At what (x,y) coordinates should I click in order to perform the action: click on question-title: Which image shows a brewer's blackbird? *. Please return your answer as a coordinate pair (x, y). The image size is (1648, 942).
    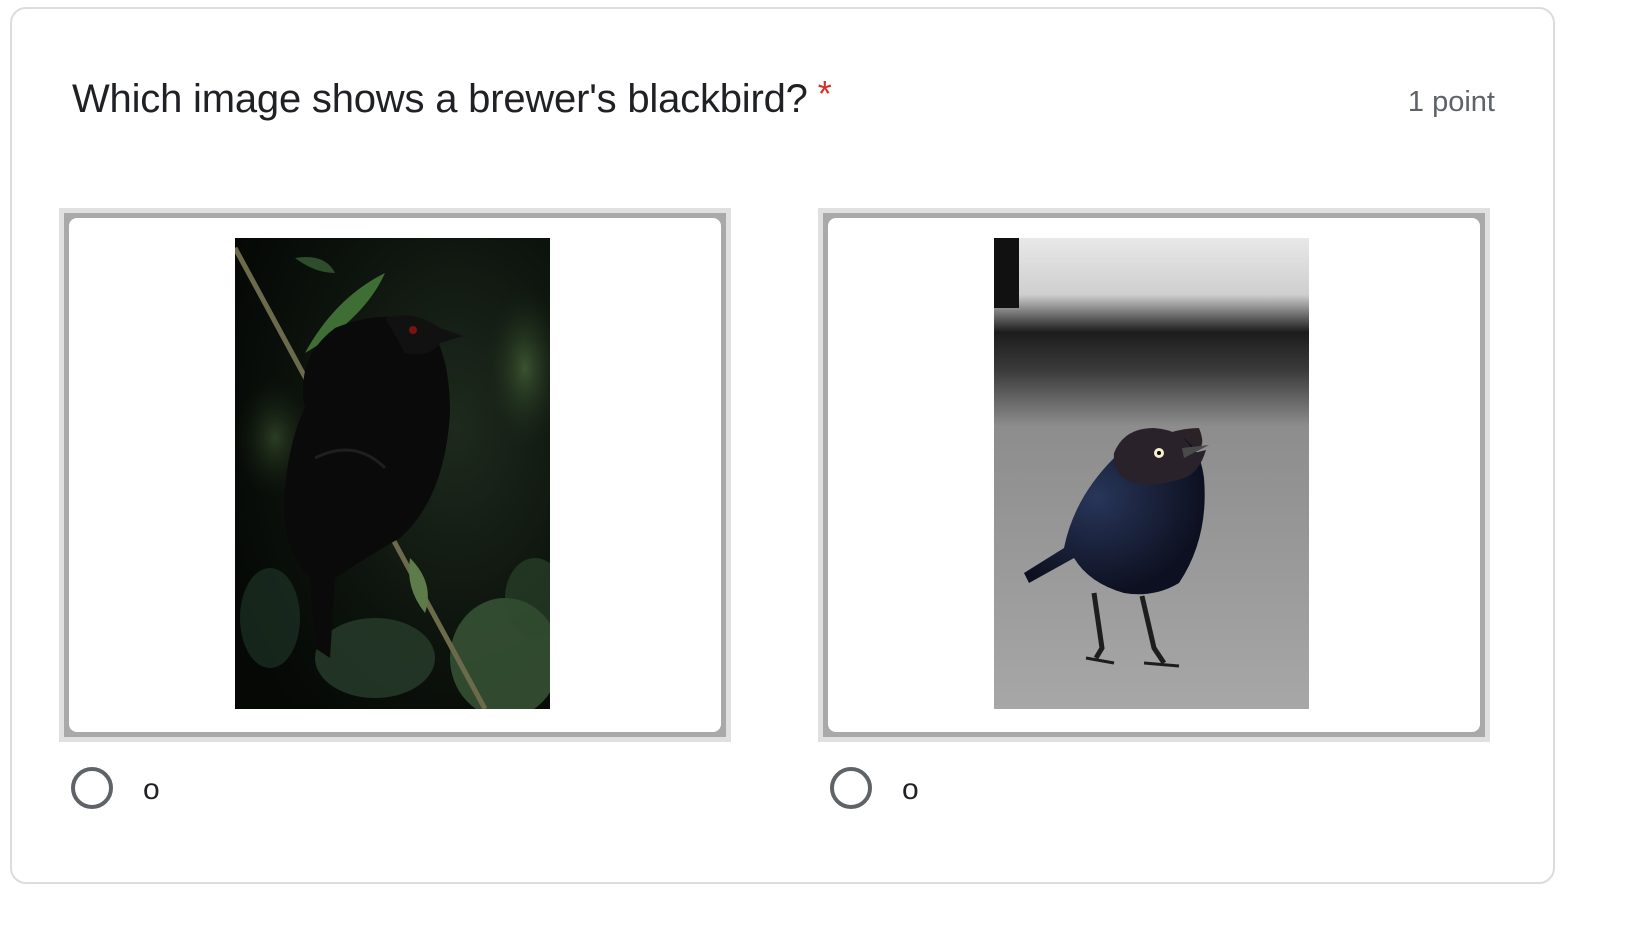
    Looking at the image, I should click on (452, 97).